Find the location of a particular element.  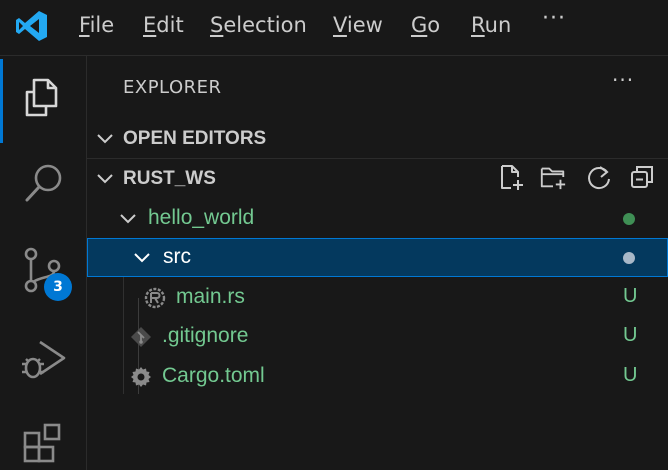

menu-view-label: View is located at coordinates (358, 25).